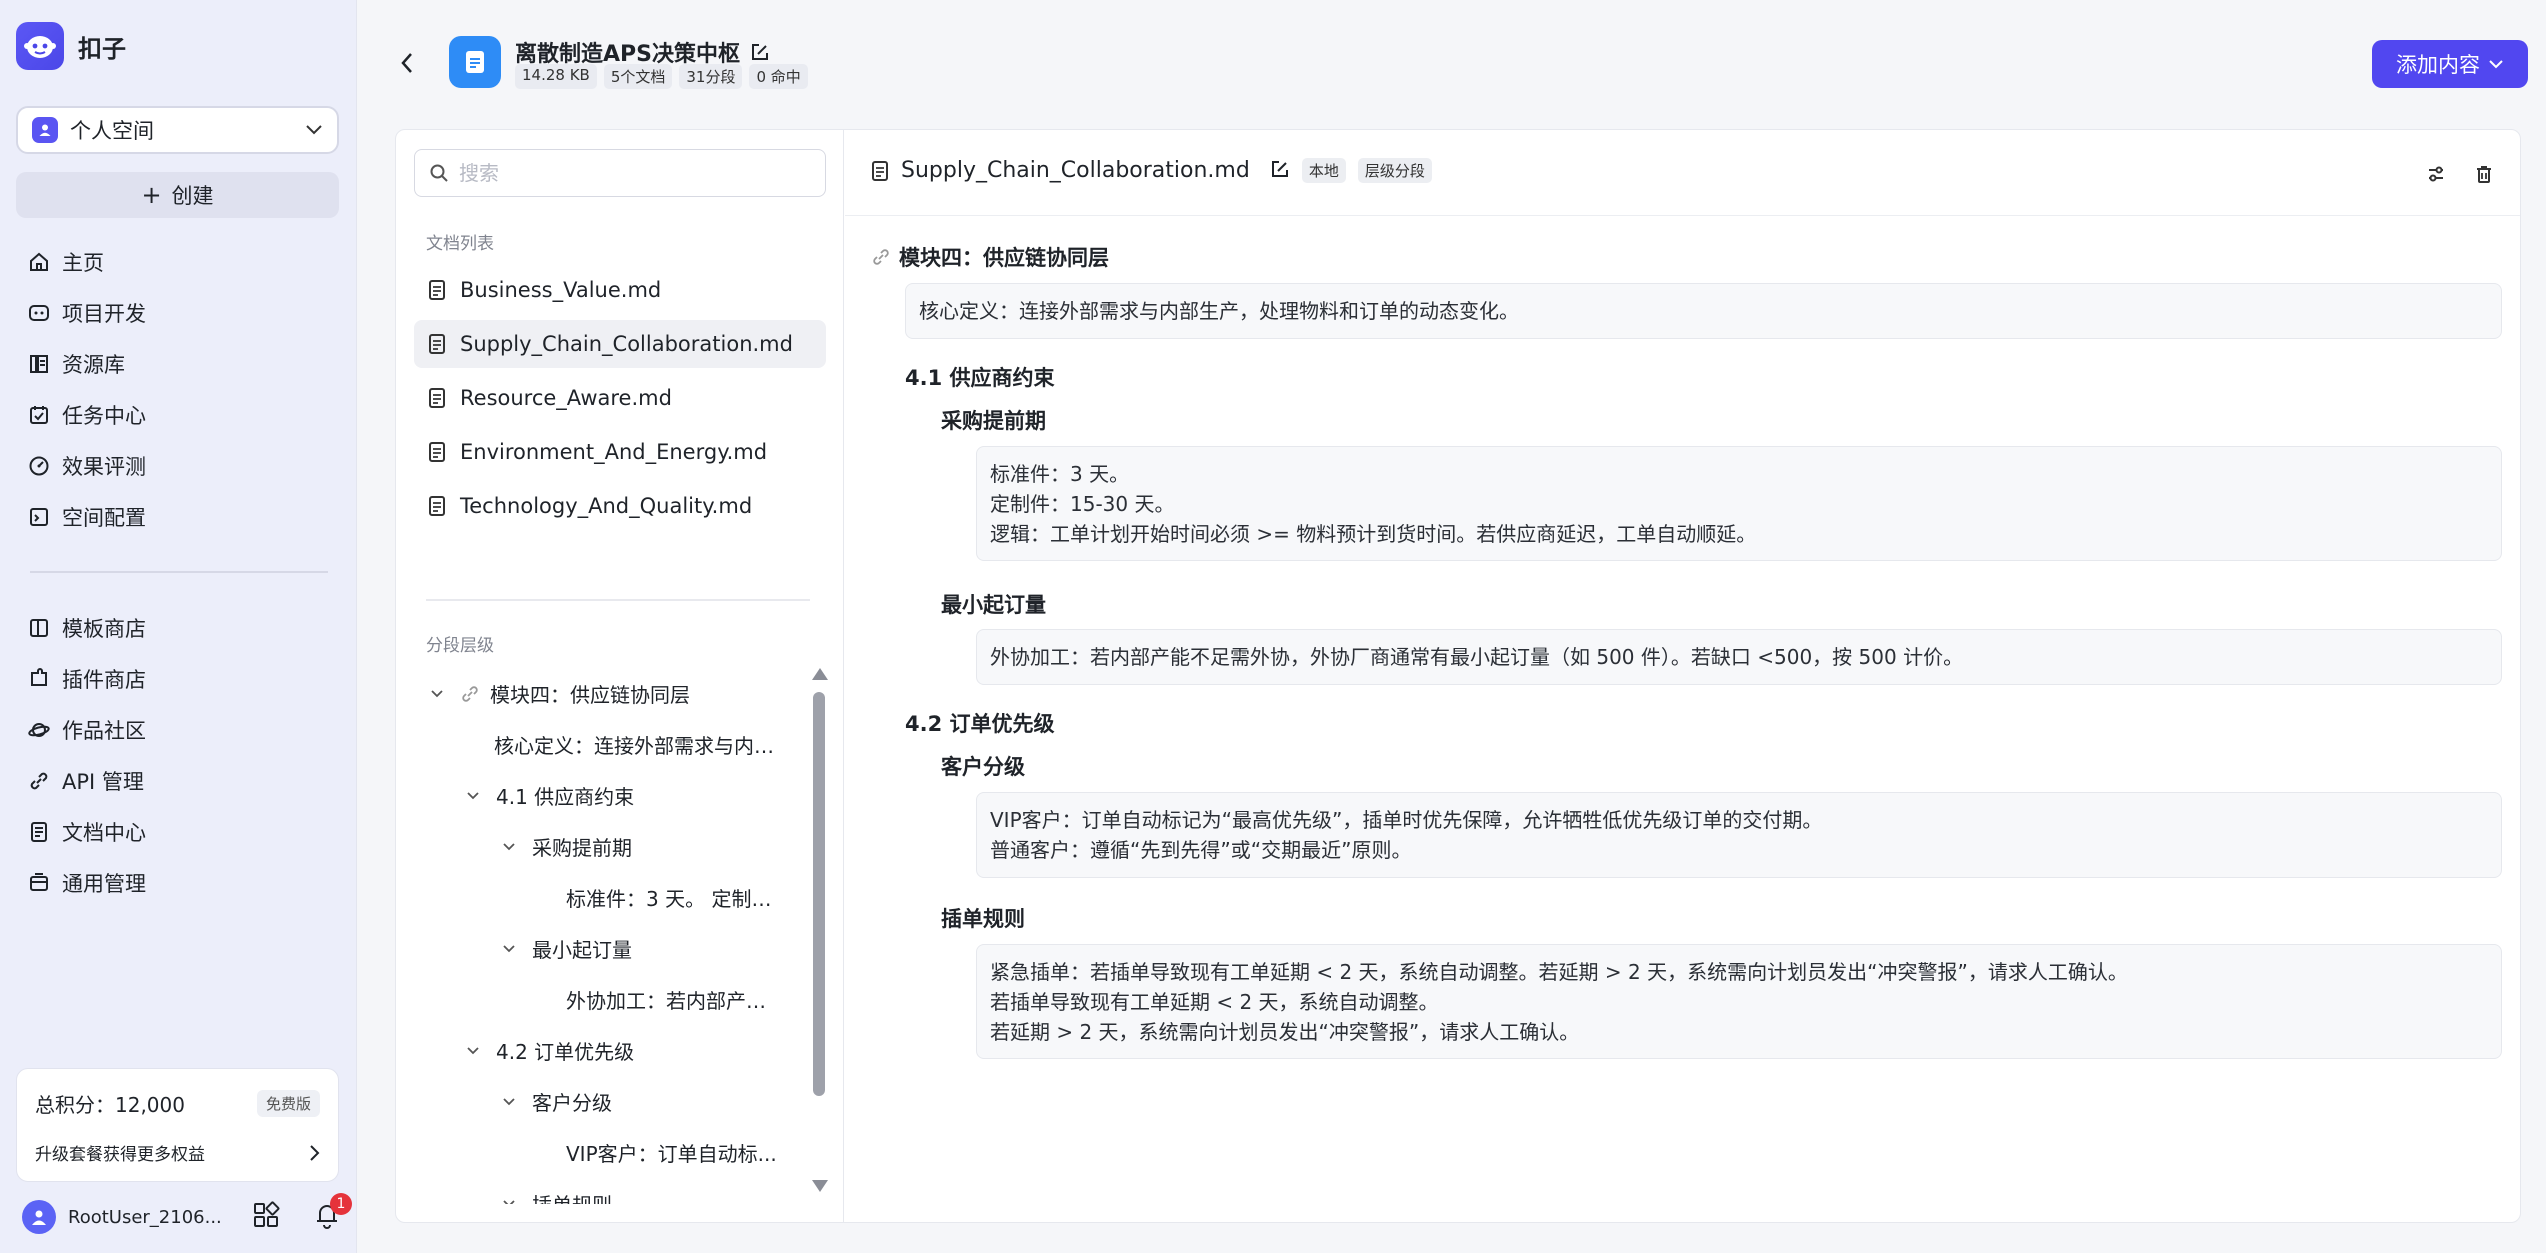 The height and width of the screenshot is (1253, 2546). Describe the element at coordinates (102, 48) in the screenshot. I see `brand-name: 扣子` at that location.